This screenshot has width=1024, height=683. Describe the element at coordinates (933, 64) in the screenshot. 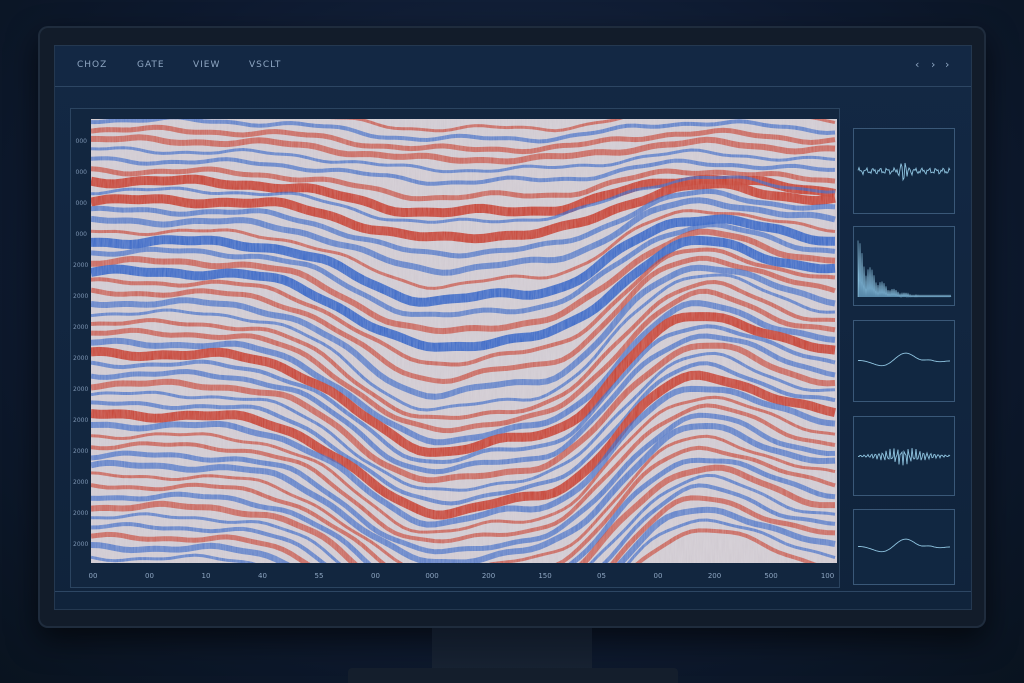

I see `nav-forward-icon: ›` at that location.